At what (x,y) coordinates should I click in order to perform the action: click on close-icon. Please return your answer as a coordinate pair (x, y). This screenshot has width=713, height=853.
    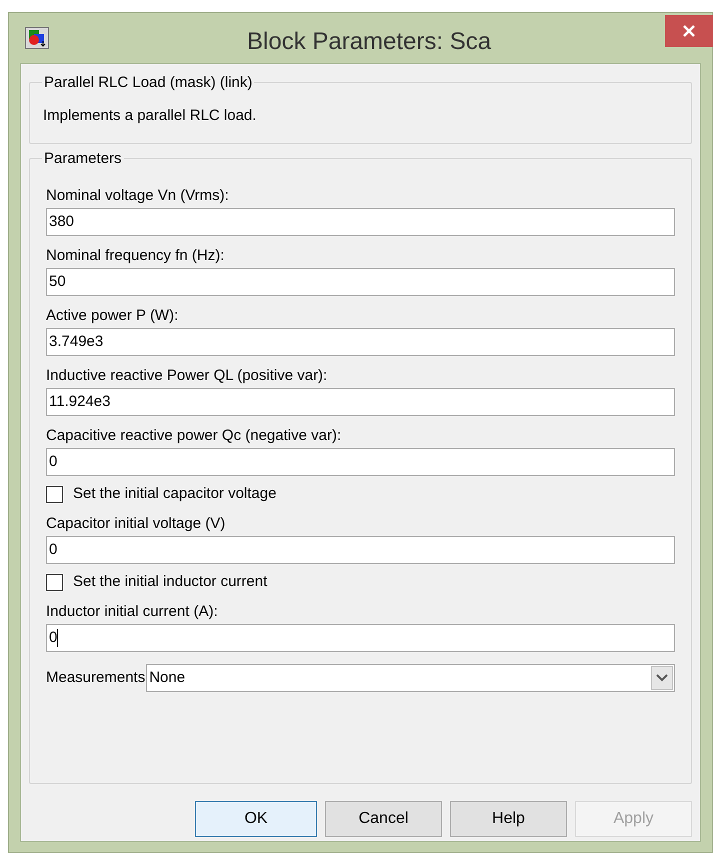
    Looking at the image, I should click on (689, 31).